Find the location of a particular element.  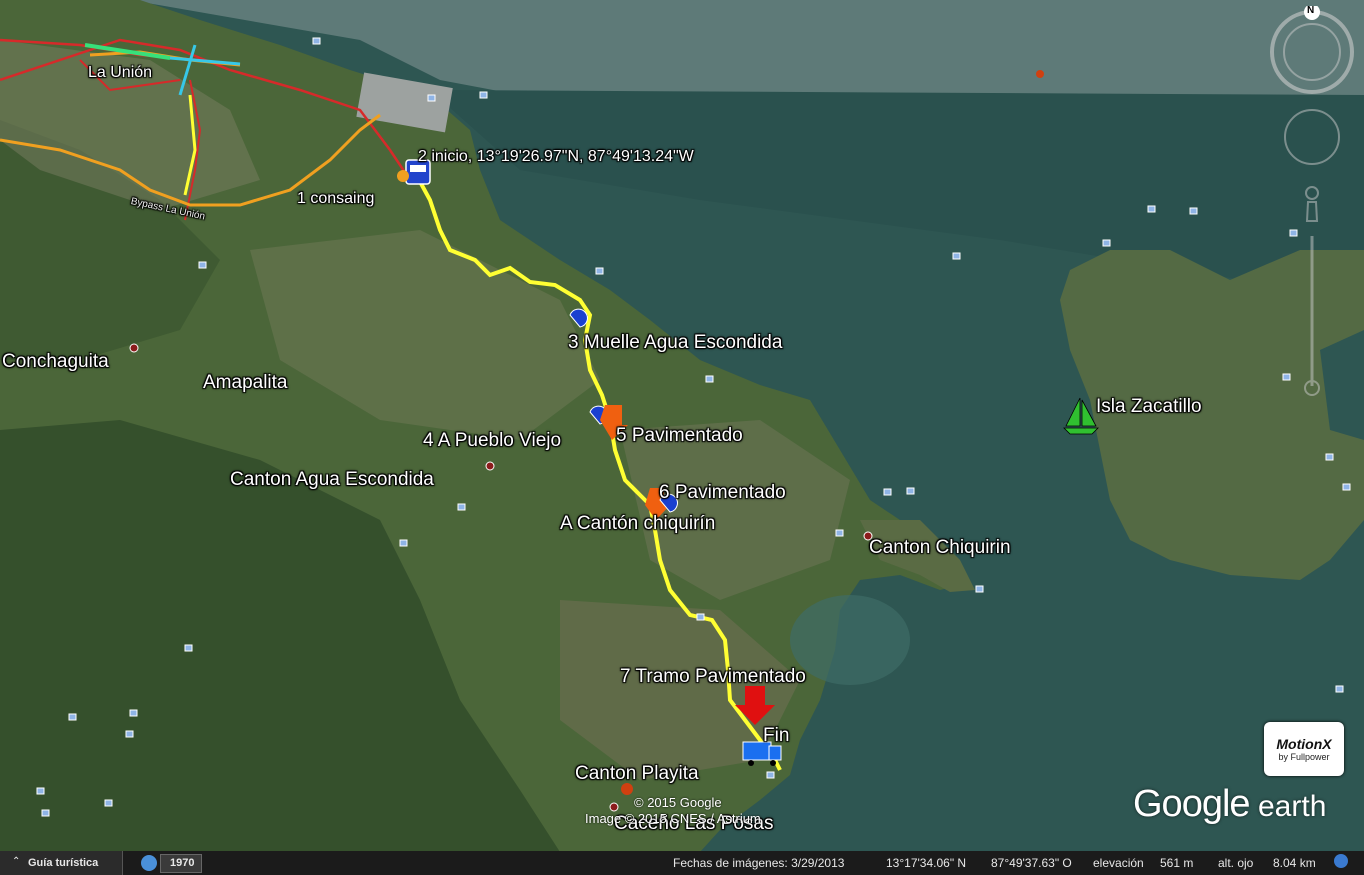

motionx-subtitle: by Fullpower is located at coordinates (1304, 757).